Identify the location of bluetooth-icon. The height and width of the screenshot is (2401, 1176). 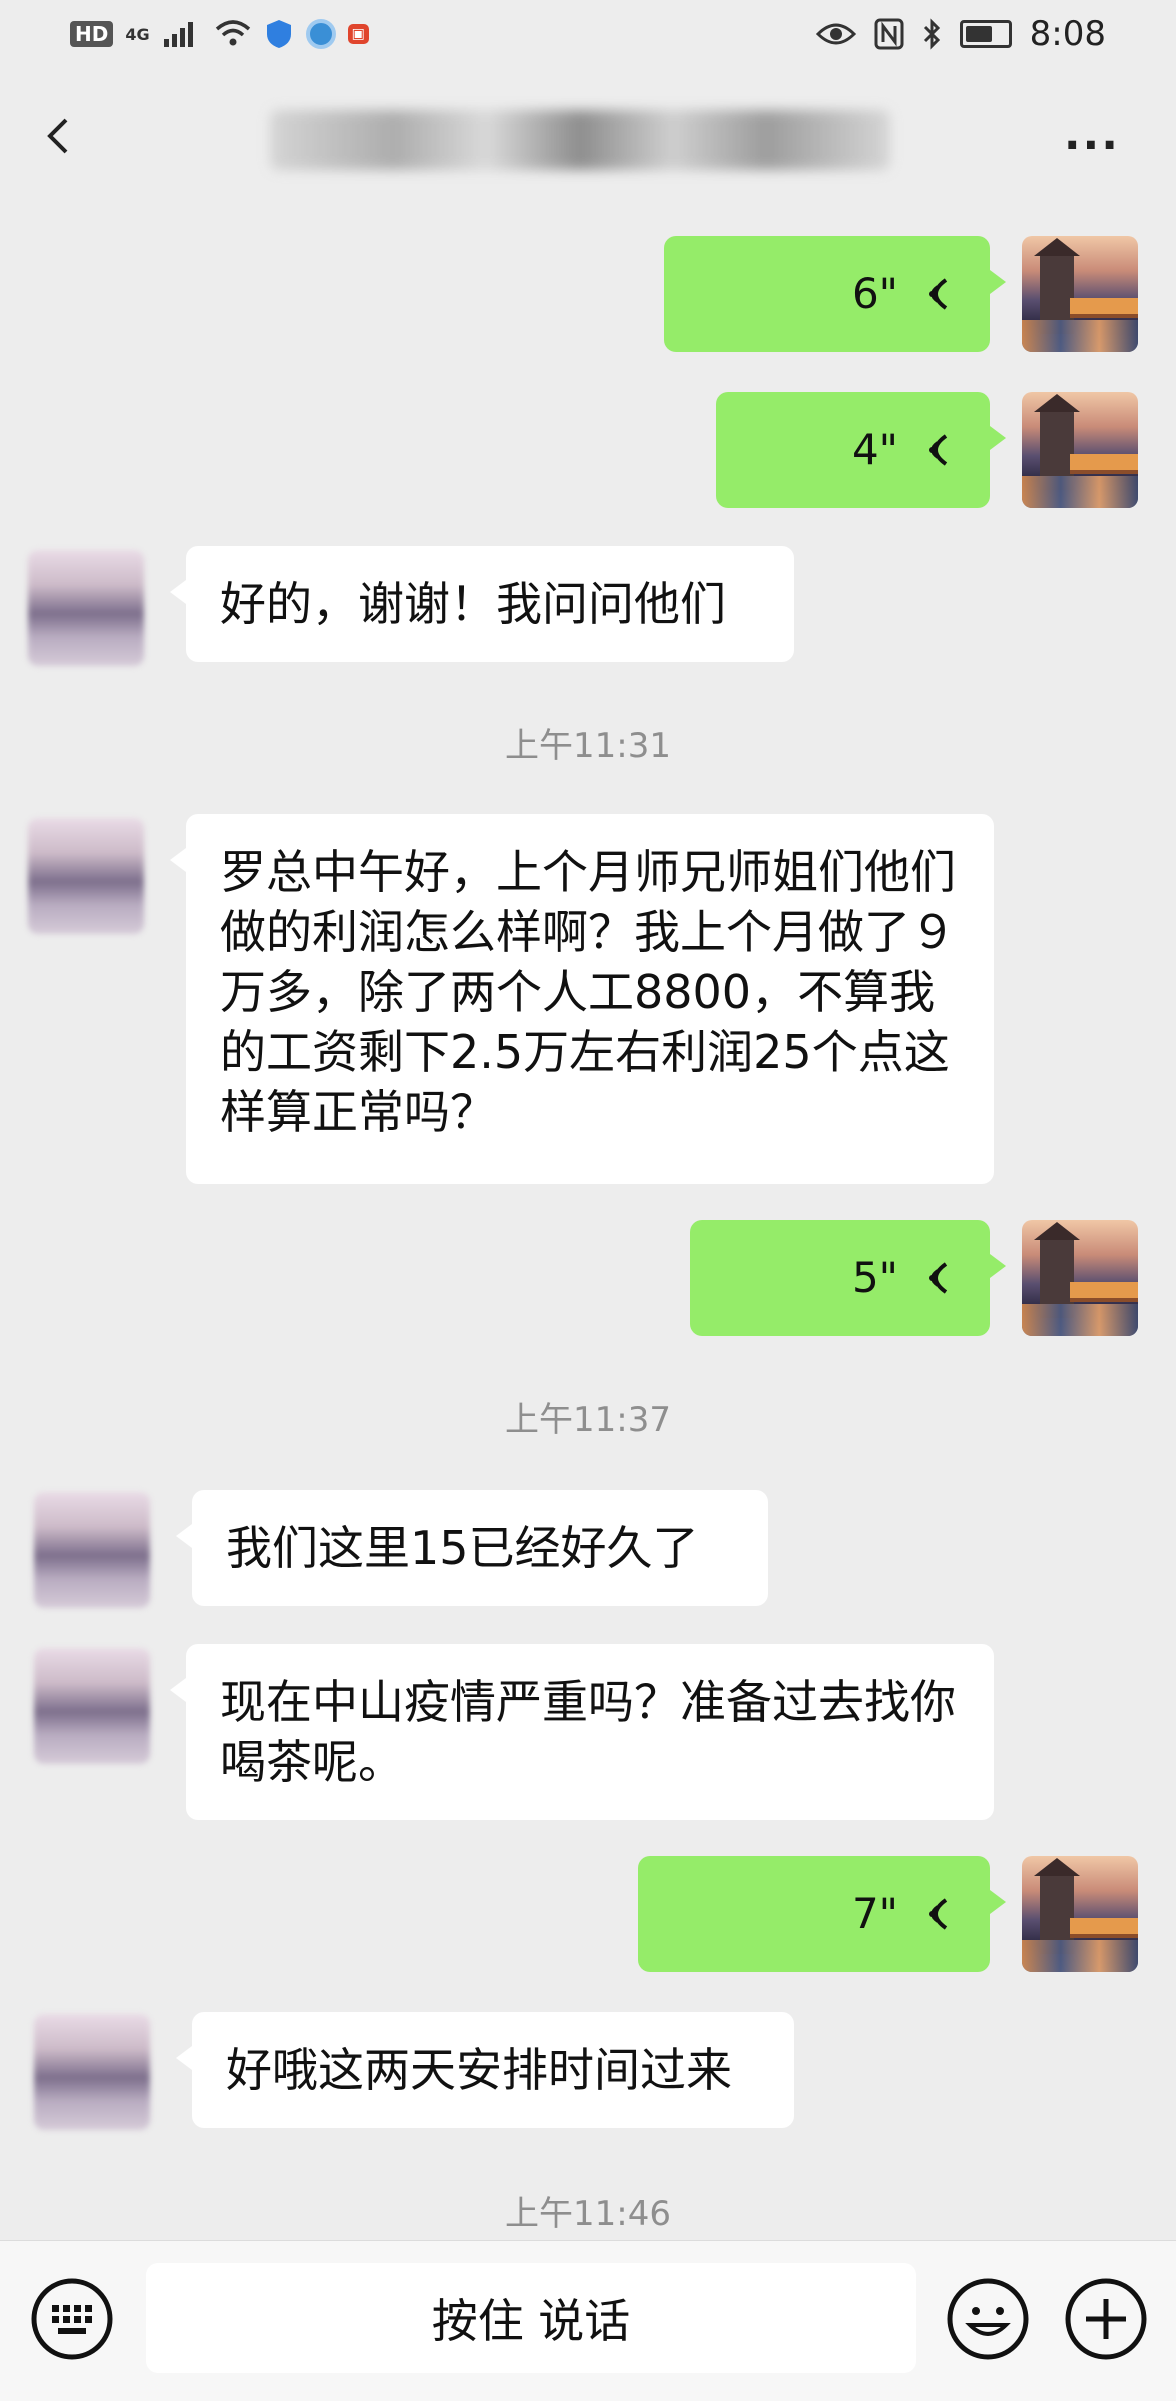
(931, 34).